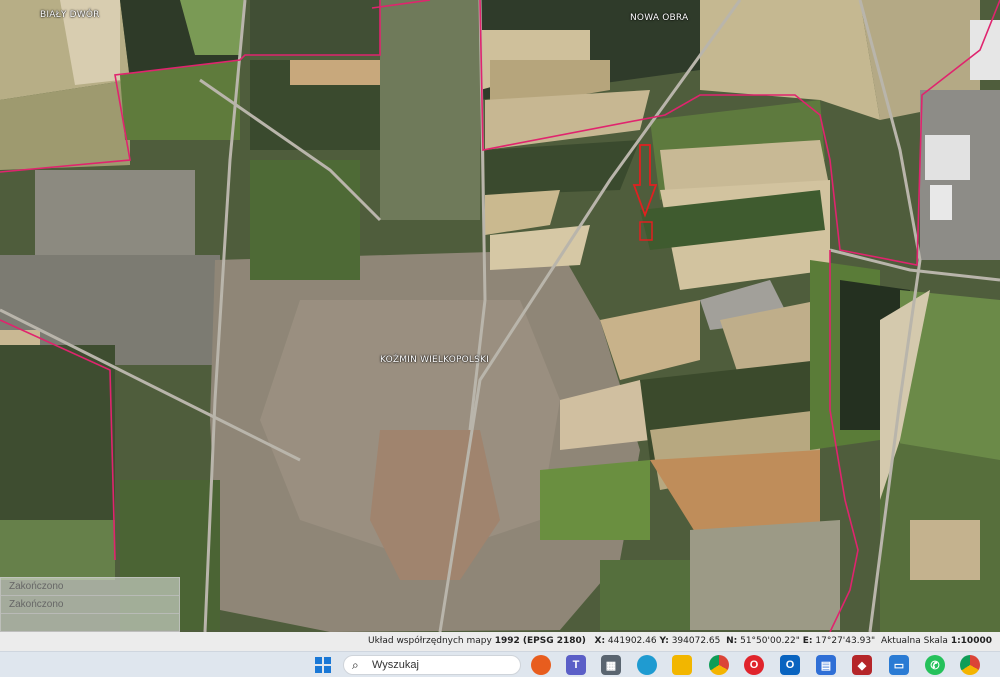 The image size is (1000, 677). Describe the element at coordinates (899, 665) in the screenshot. I see `blue-app-icon: ▭` at that location.